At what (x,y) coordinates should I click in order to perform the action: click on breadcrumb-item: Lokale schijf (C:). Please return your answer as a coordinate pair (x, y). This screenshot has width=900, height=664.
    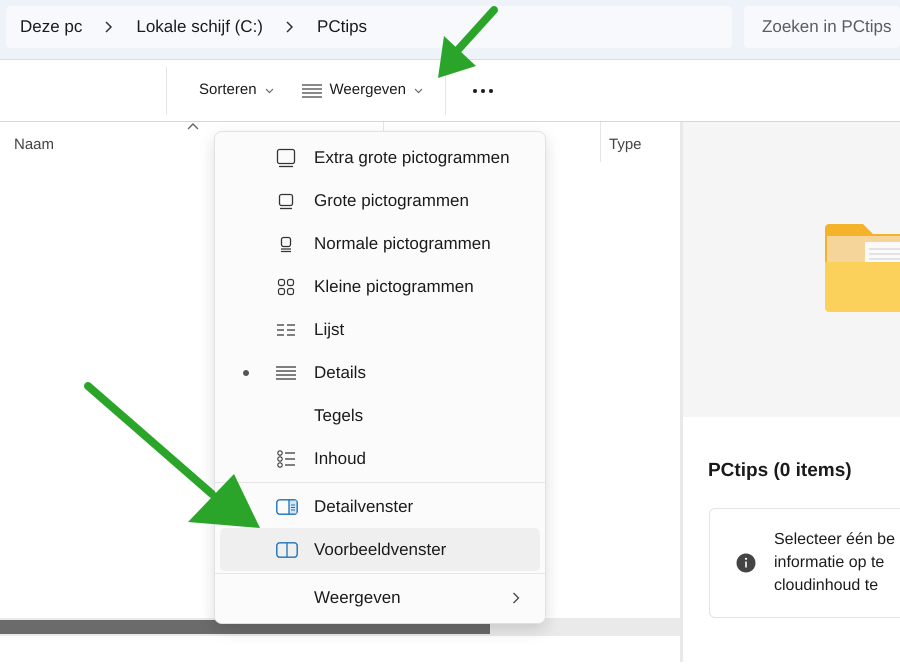
    Looking at the image, I should click on (199, 27).